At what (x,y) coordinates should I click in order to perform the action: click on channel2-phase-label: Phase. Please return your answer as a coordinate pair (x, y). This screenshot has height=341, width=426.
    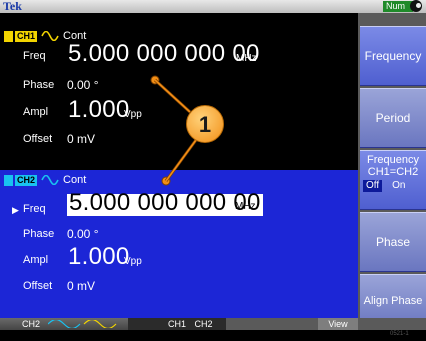
    Looking at the image, I should click on (39, 234).